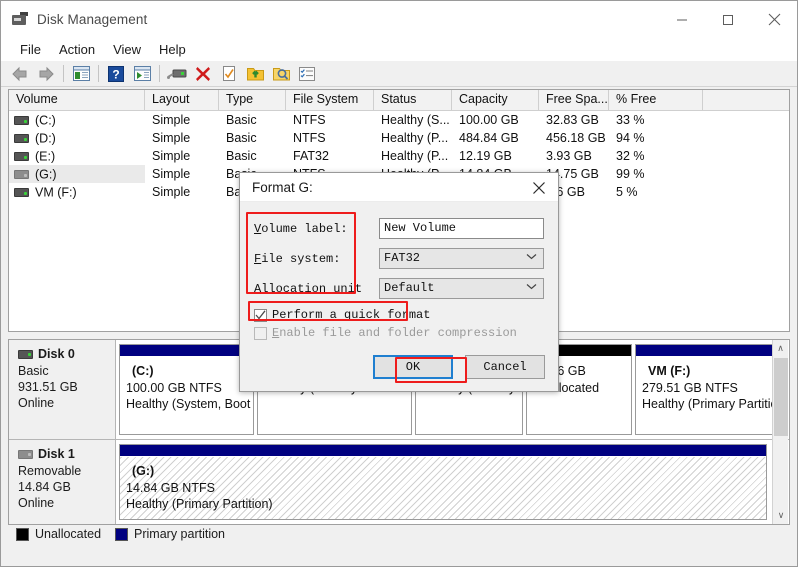  I want to click on partition-name: (G:), so click(143, 471).